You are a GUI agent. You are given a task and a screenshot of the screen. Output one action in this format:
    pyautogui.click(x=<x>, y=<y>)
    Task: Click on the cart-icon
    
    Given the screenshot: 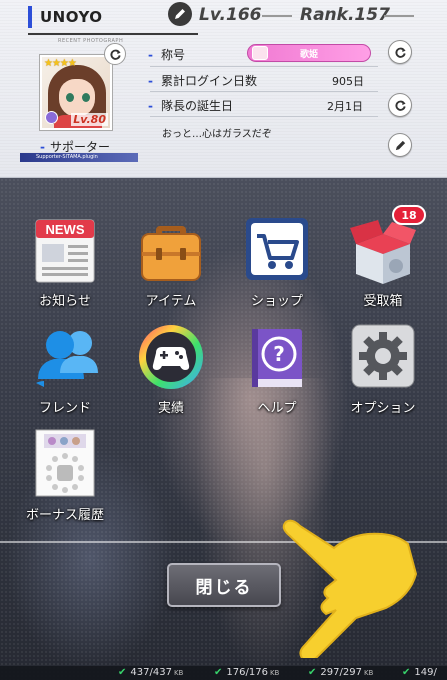 What is the action you would take?
    pyautogui.click(x=277, y=249)
    